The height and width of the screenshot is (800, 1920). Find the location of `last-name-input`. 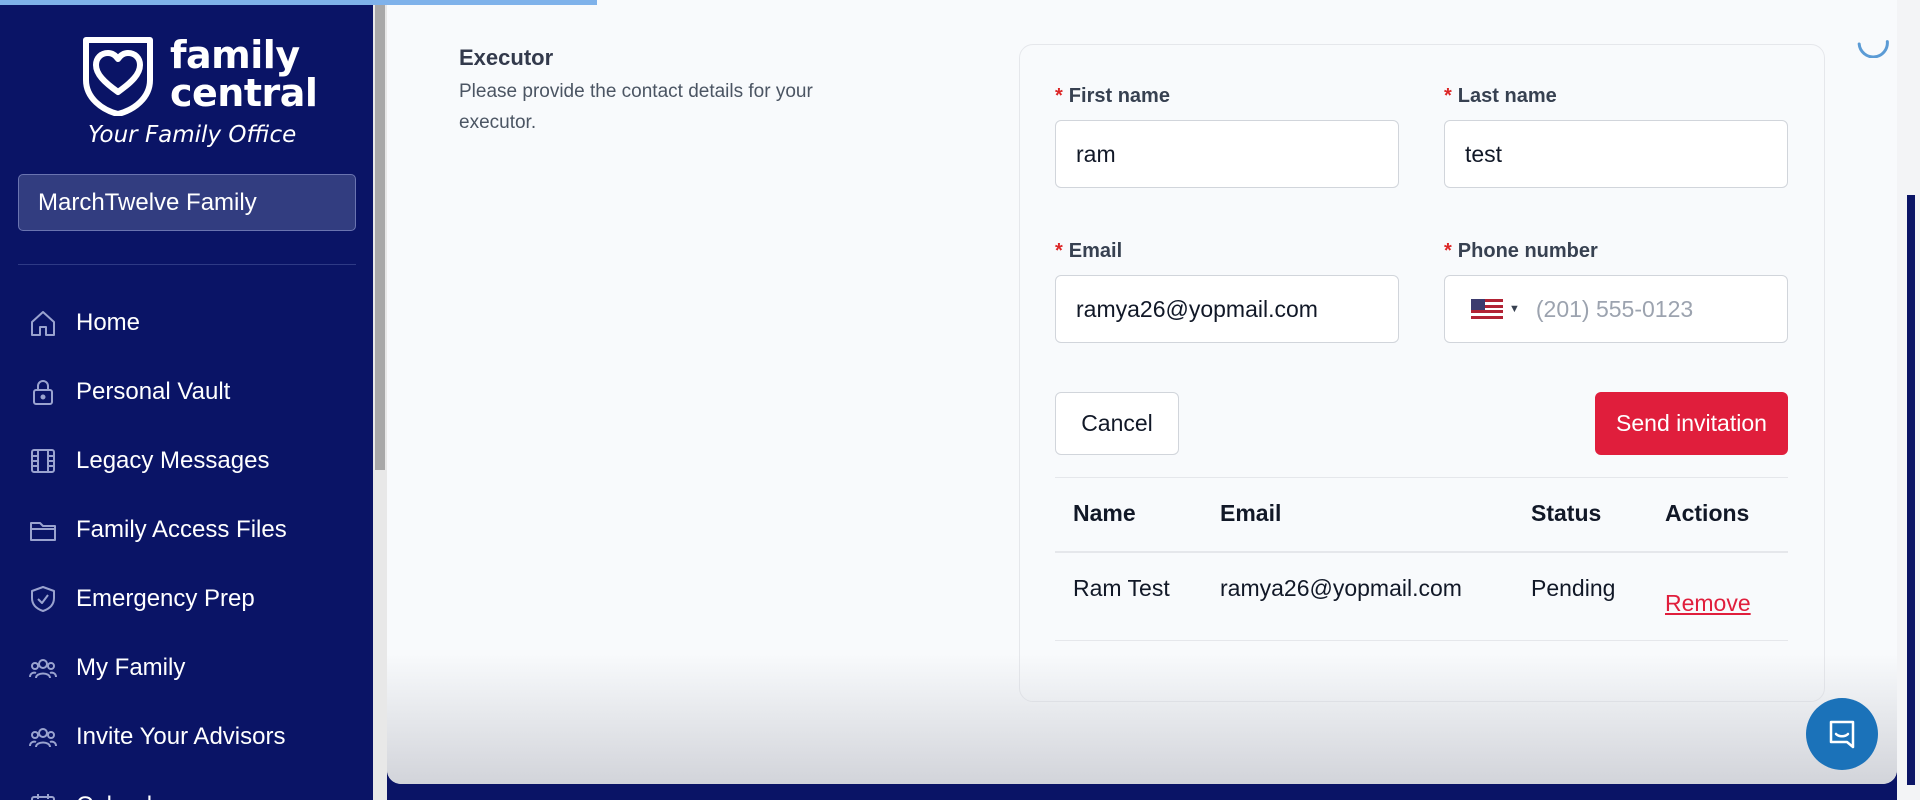

last-name-input is located at coordinates (1616, 154).